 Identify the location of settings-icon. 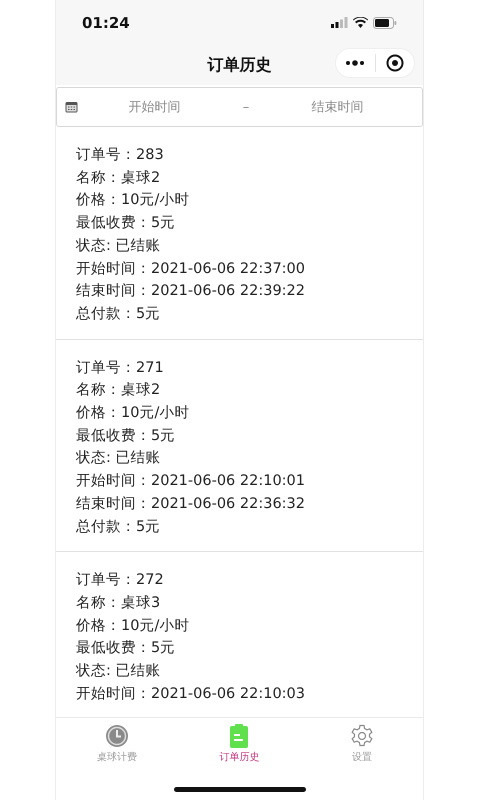
(362, 736).